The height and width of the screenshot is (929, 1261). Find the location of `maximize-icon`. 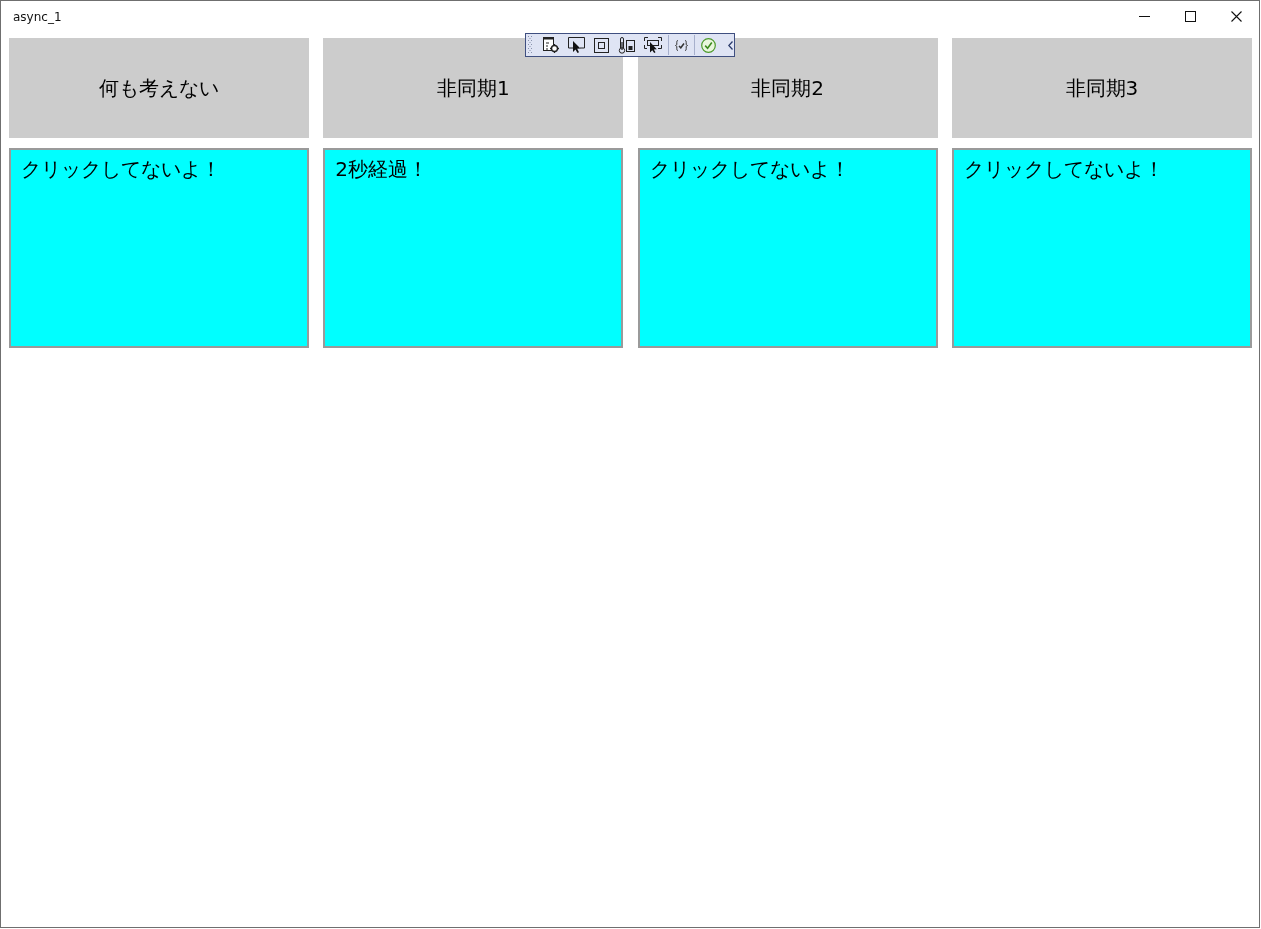

maximize-icon is located at coordinates (1190, 16).